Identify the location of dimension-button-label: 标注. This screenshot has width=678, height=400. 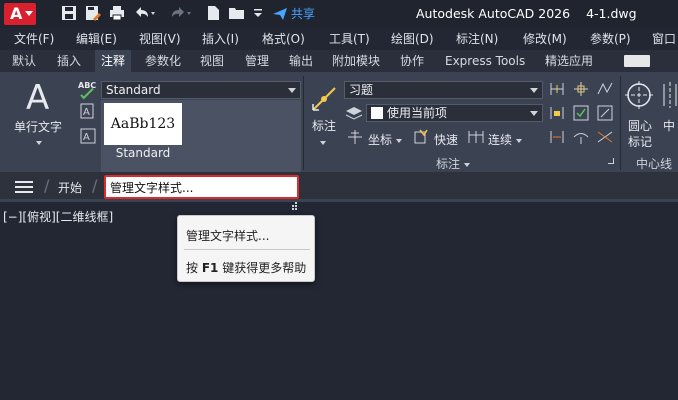
(324, 125).